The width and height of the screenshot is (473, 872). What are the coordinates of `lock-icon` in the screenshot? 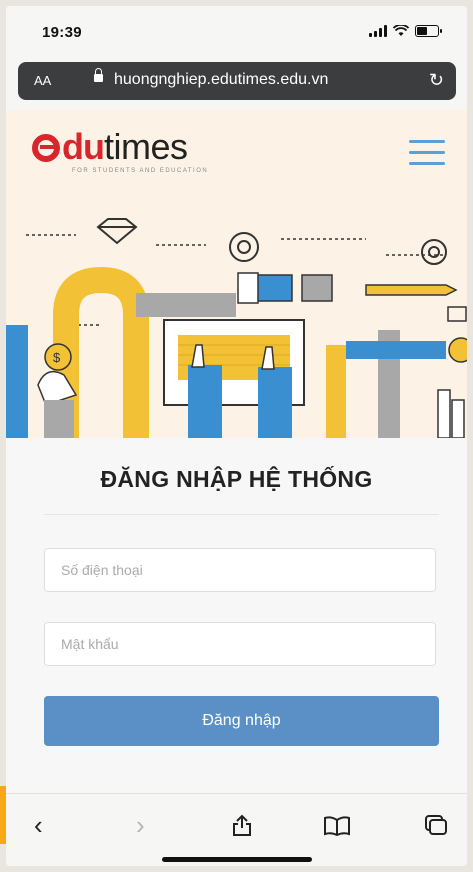 It's located at (98, 75).